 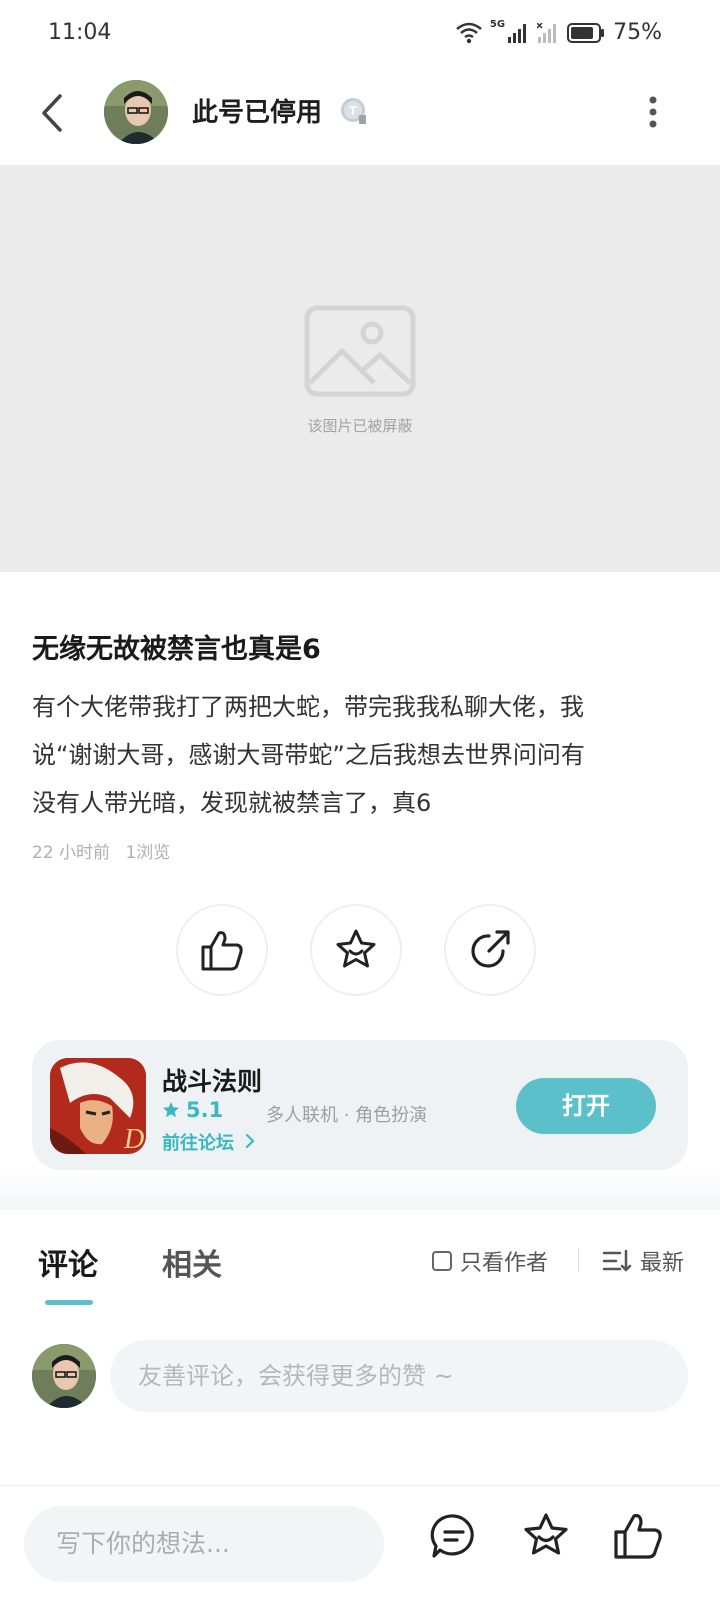 What do you see at coordinates (360, 35) in the screenshot?
I see `status-bar: 11:04 5G 75%` at bounding box center [360, 35].